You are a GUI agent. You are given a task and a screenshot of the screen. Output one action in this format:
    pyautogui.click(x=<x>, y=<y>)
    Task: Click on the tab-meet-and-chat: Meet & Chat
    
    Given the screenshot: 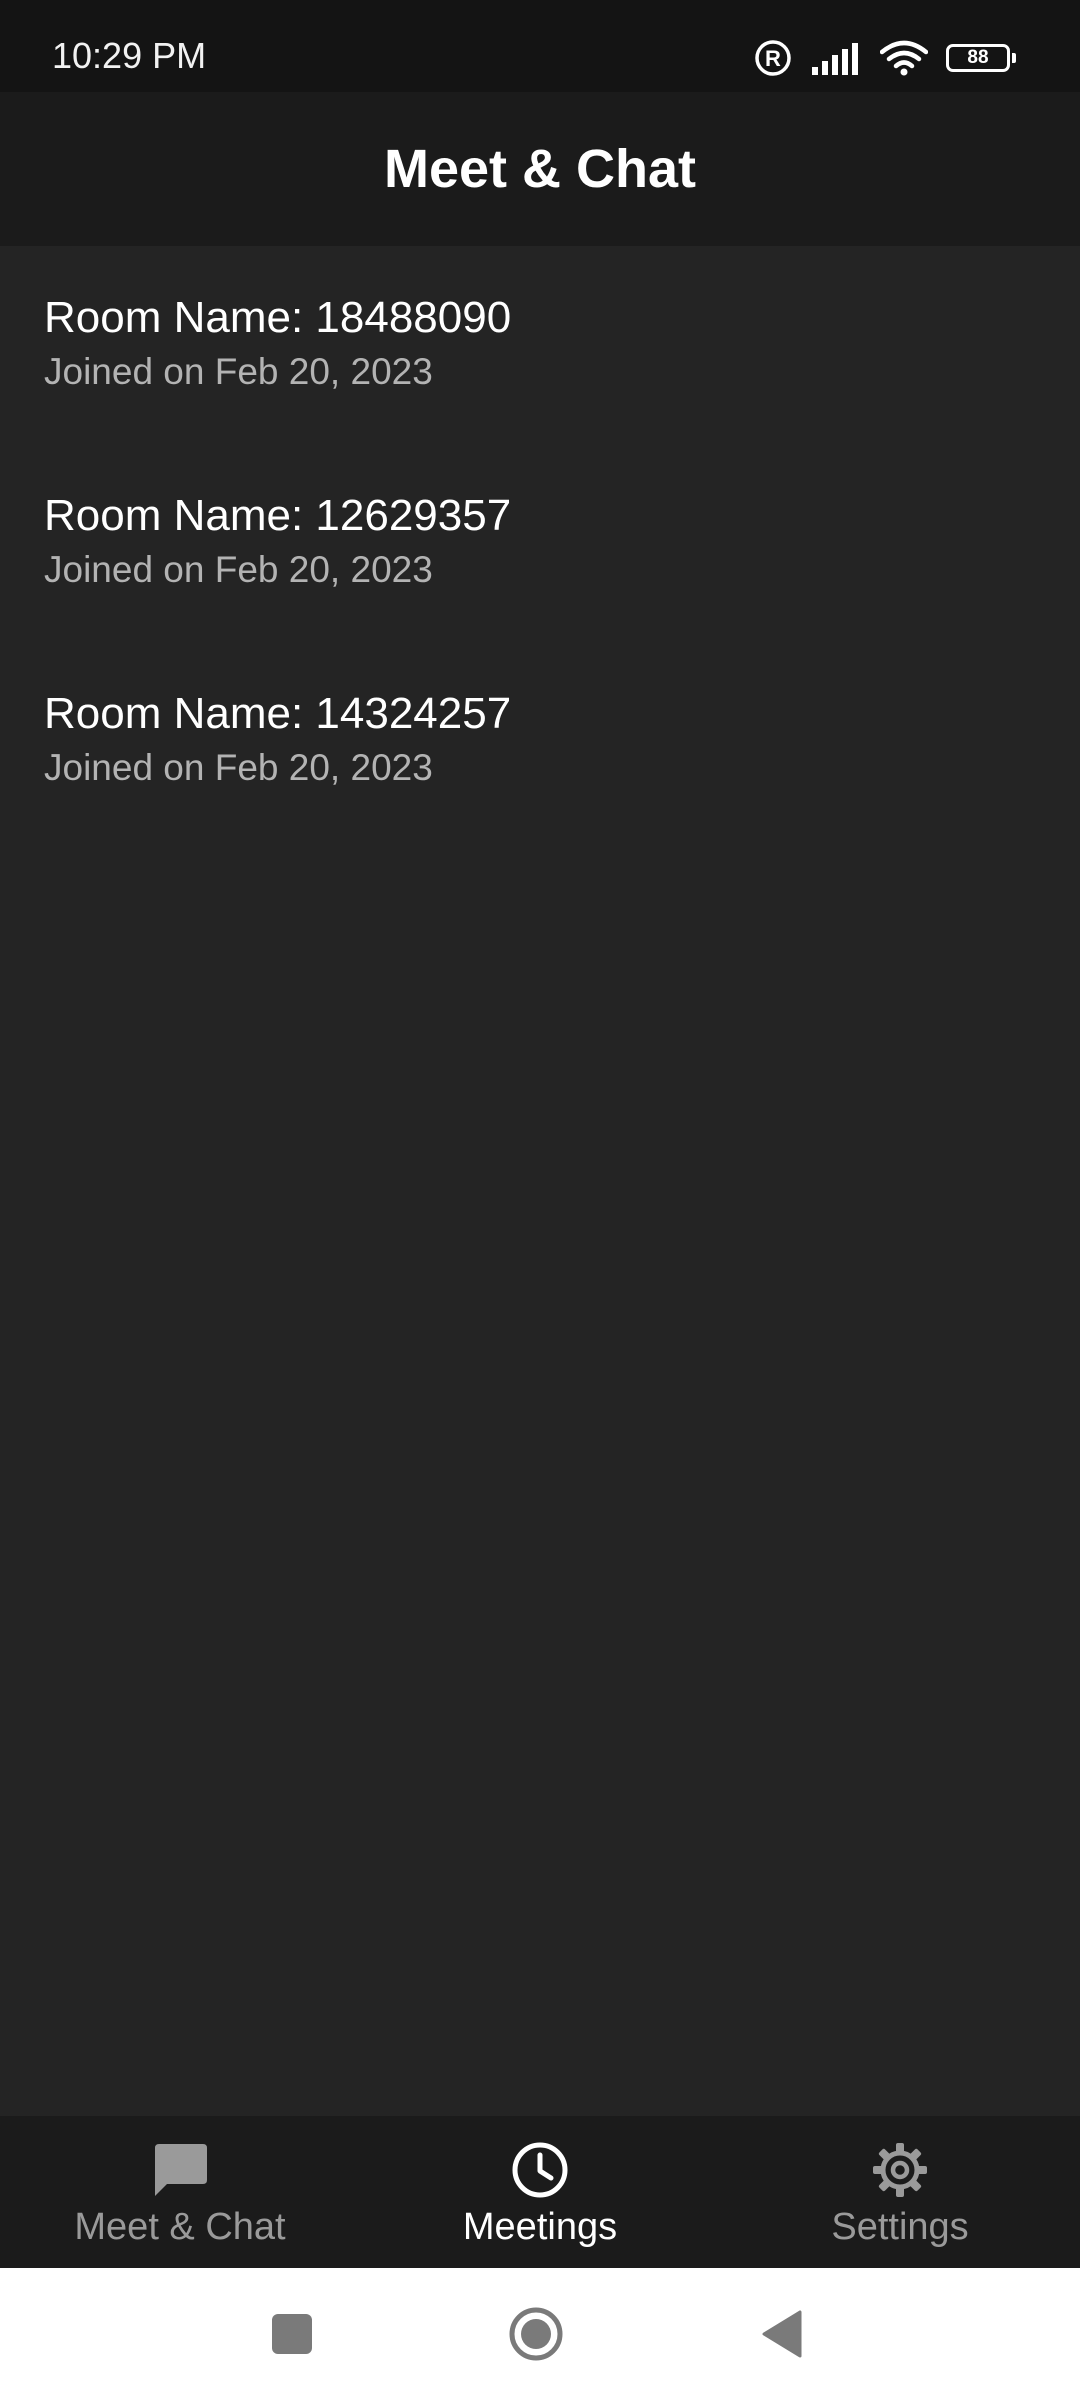 What is the action you would take?
    pyautogui.click(x=180, y=2192)
    